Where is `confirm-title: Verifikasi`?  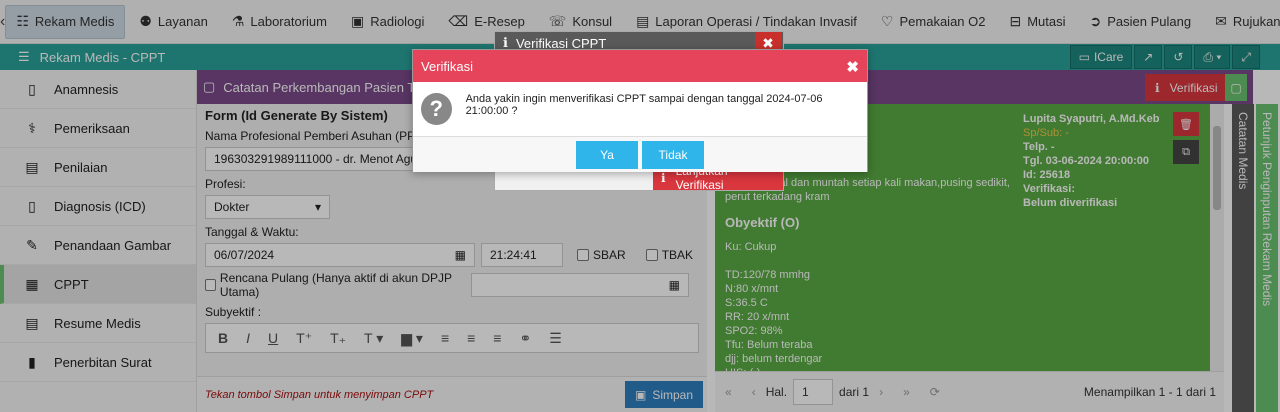
confirm-title: Verifikasi is located at coordinates (447, 66).